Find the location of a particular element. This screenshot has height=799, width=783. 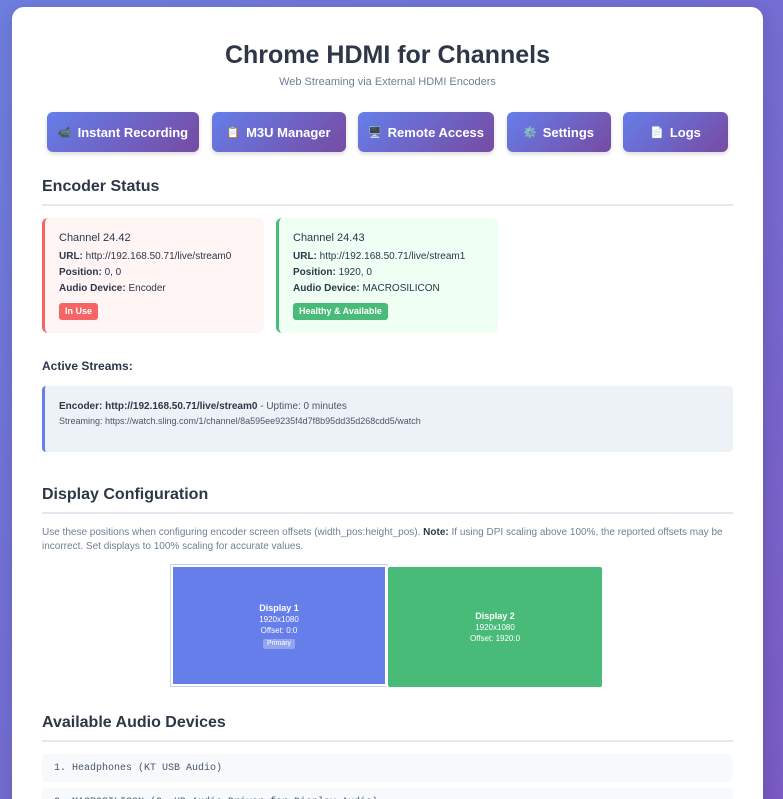

display-configuration-heading: Display Configuration is located at coordinates (387, 500).